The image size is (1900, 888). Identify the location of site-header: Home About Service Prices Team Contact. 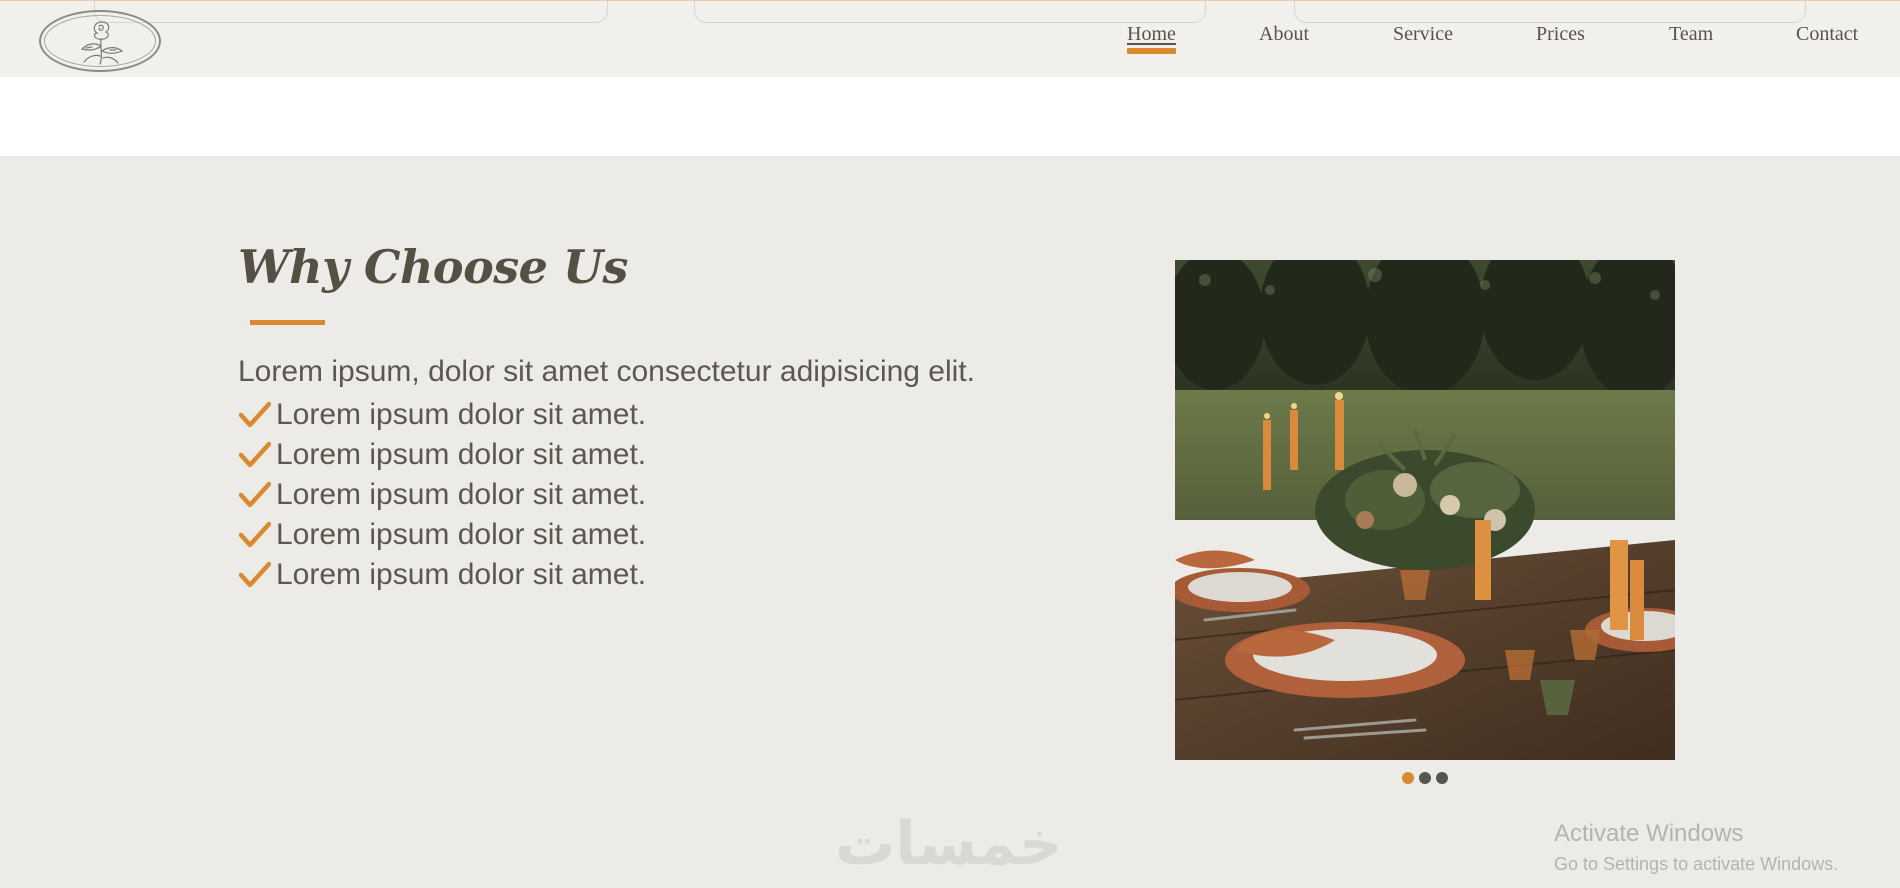
(950, 38).